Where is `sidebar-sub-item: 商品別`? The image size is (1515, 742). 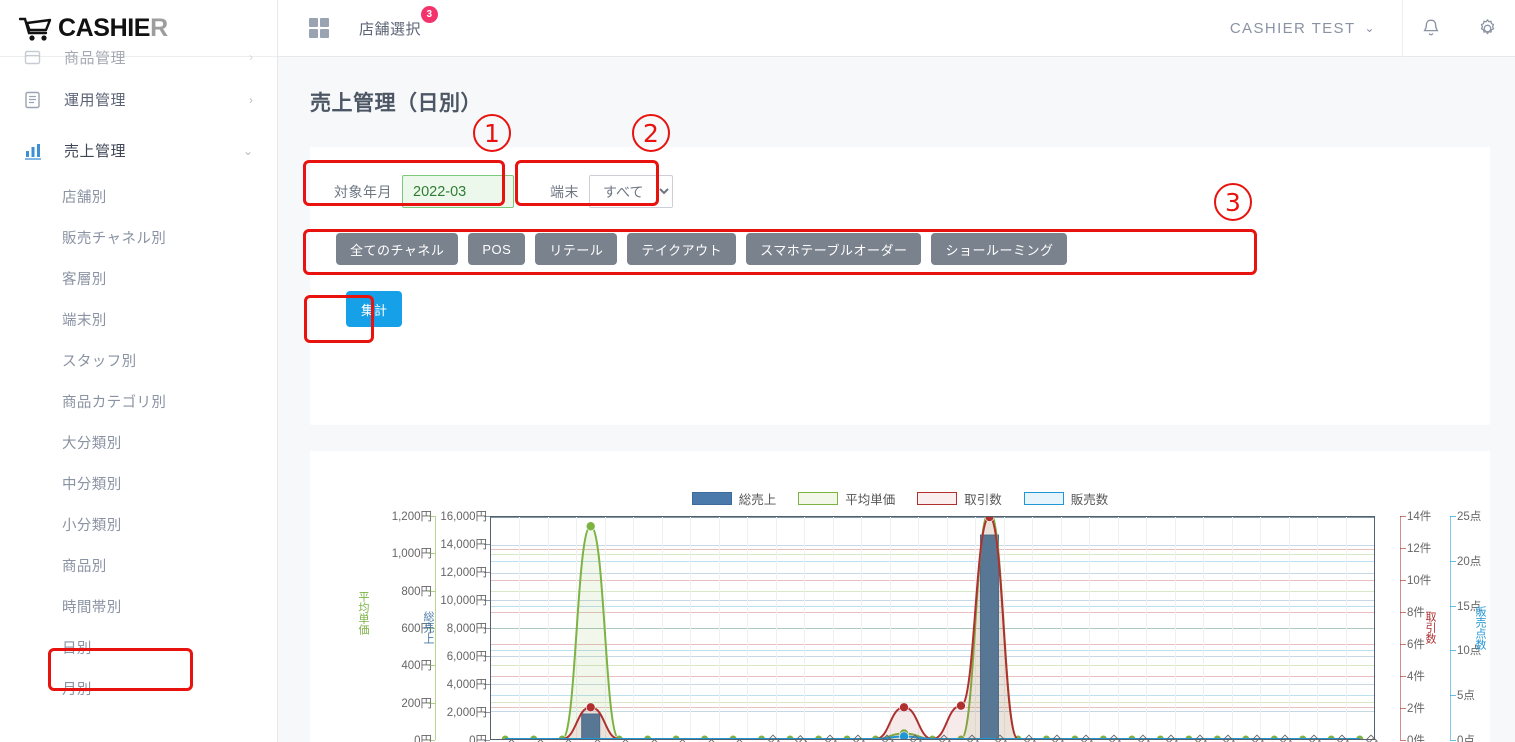
sidebar-sub-item: 商品別 is located at coordinates (138, 565).